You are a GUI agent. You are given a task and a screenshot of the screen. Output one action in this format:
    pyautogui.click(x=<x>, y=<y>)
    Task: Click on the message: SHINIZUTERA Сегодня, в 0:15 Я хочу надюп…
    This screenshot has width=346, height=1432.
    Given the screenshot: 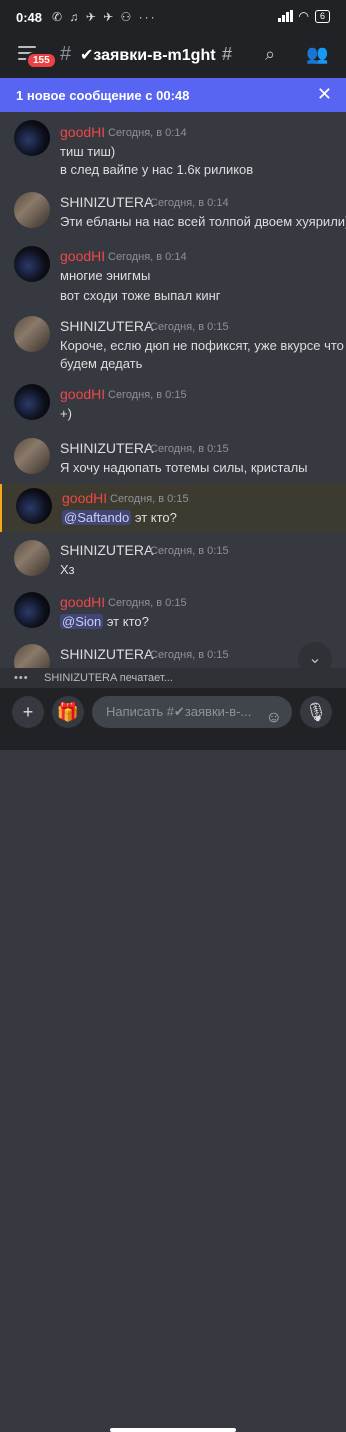 What is the action you would take?
    pyautogui.click(x=173, y=458)
    